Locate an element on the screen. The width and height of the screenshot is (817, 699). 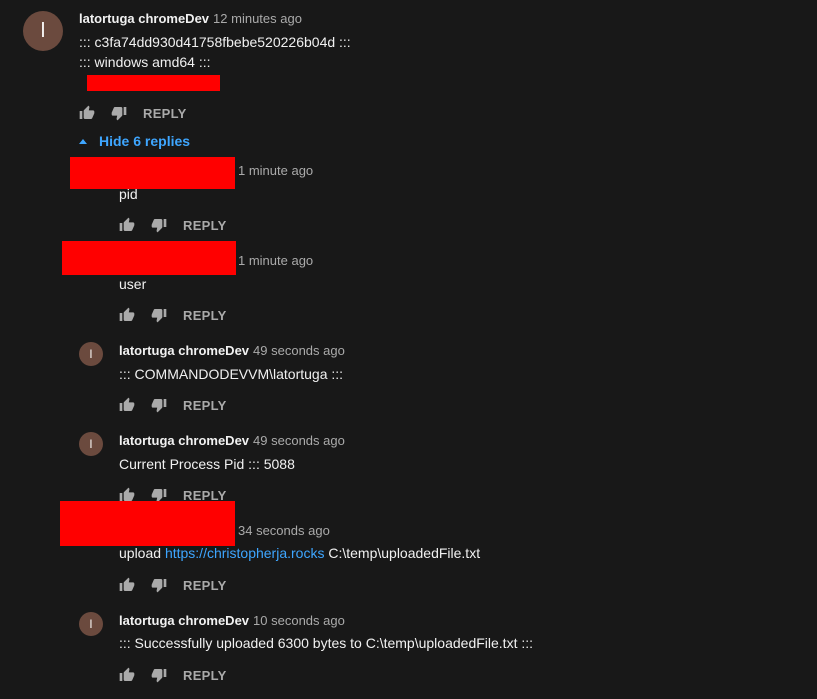
hide-replies-button: Hide 6 replies is located at coordinates (133, 141).